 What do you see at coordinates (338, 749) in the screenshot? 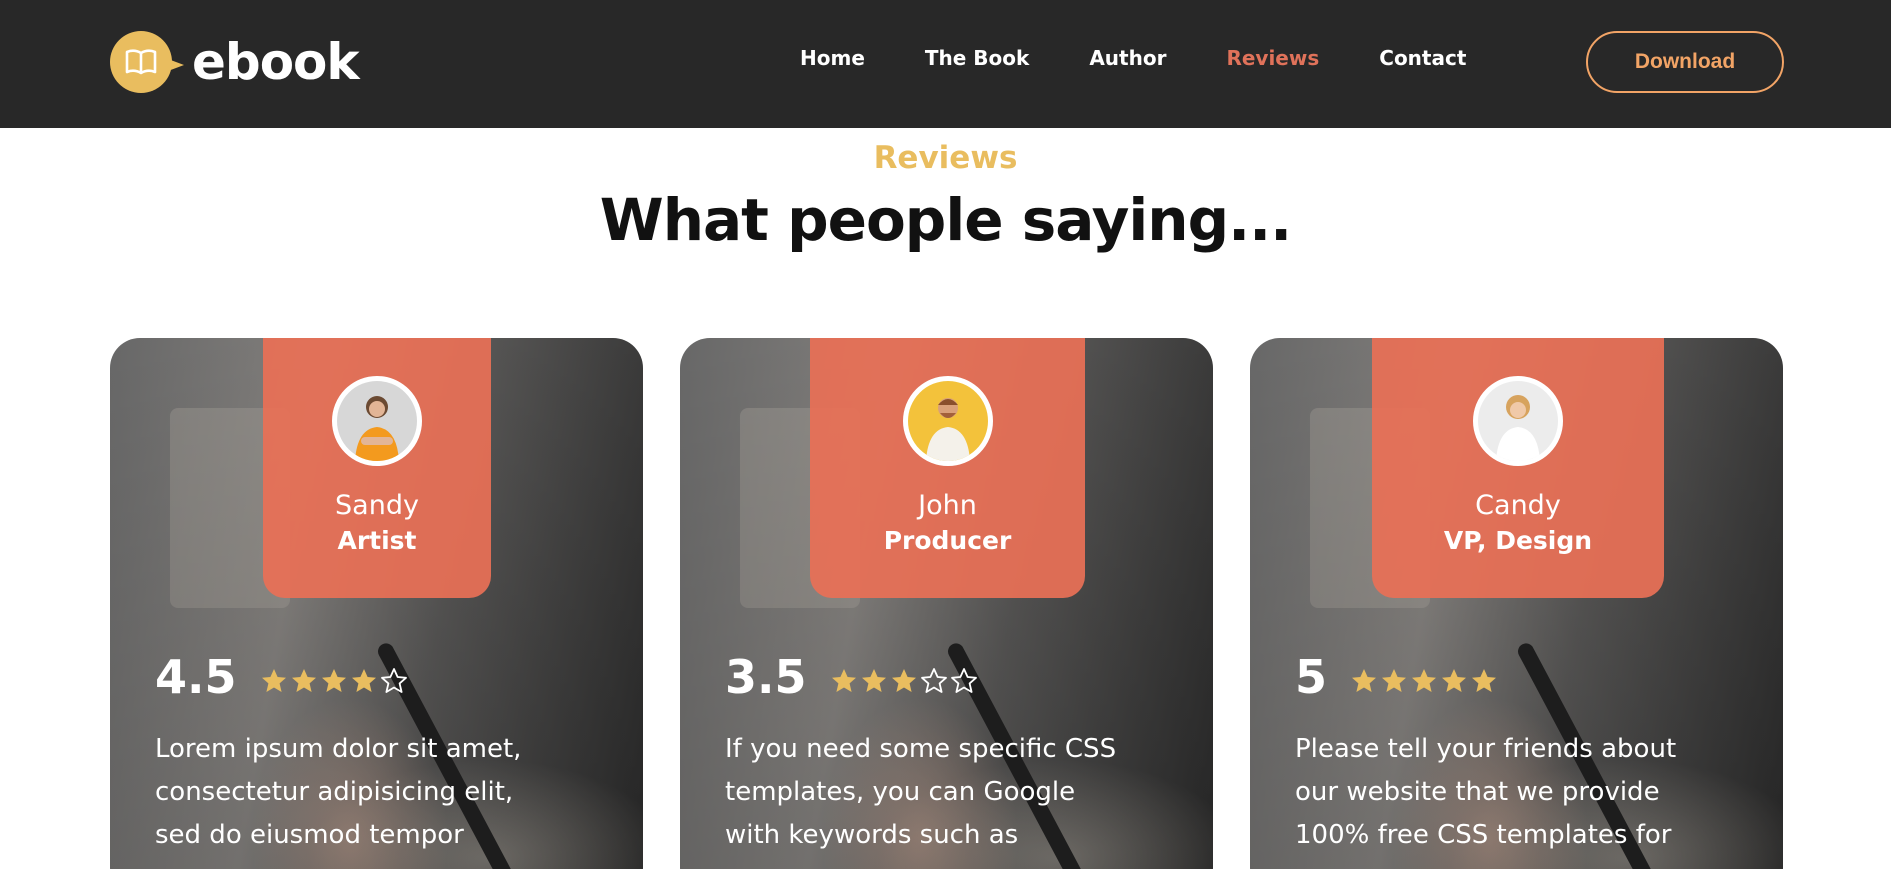
I see `review-text-line: Lorem ipsum dolor sit amet,` at bounding box center [338, 749].